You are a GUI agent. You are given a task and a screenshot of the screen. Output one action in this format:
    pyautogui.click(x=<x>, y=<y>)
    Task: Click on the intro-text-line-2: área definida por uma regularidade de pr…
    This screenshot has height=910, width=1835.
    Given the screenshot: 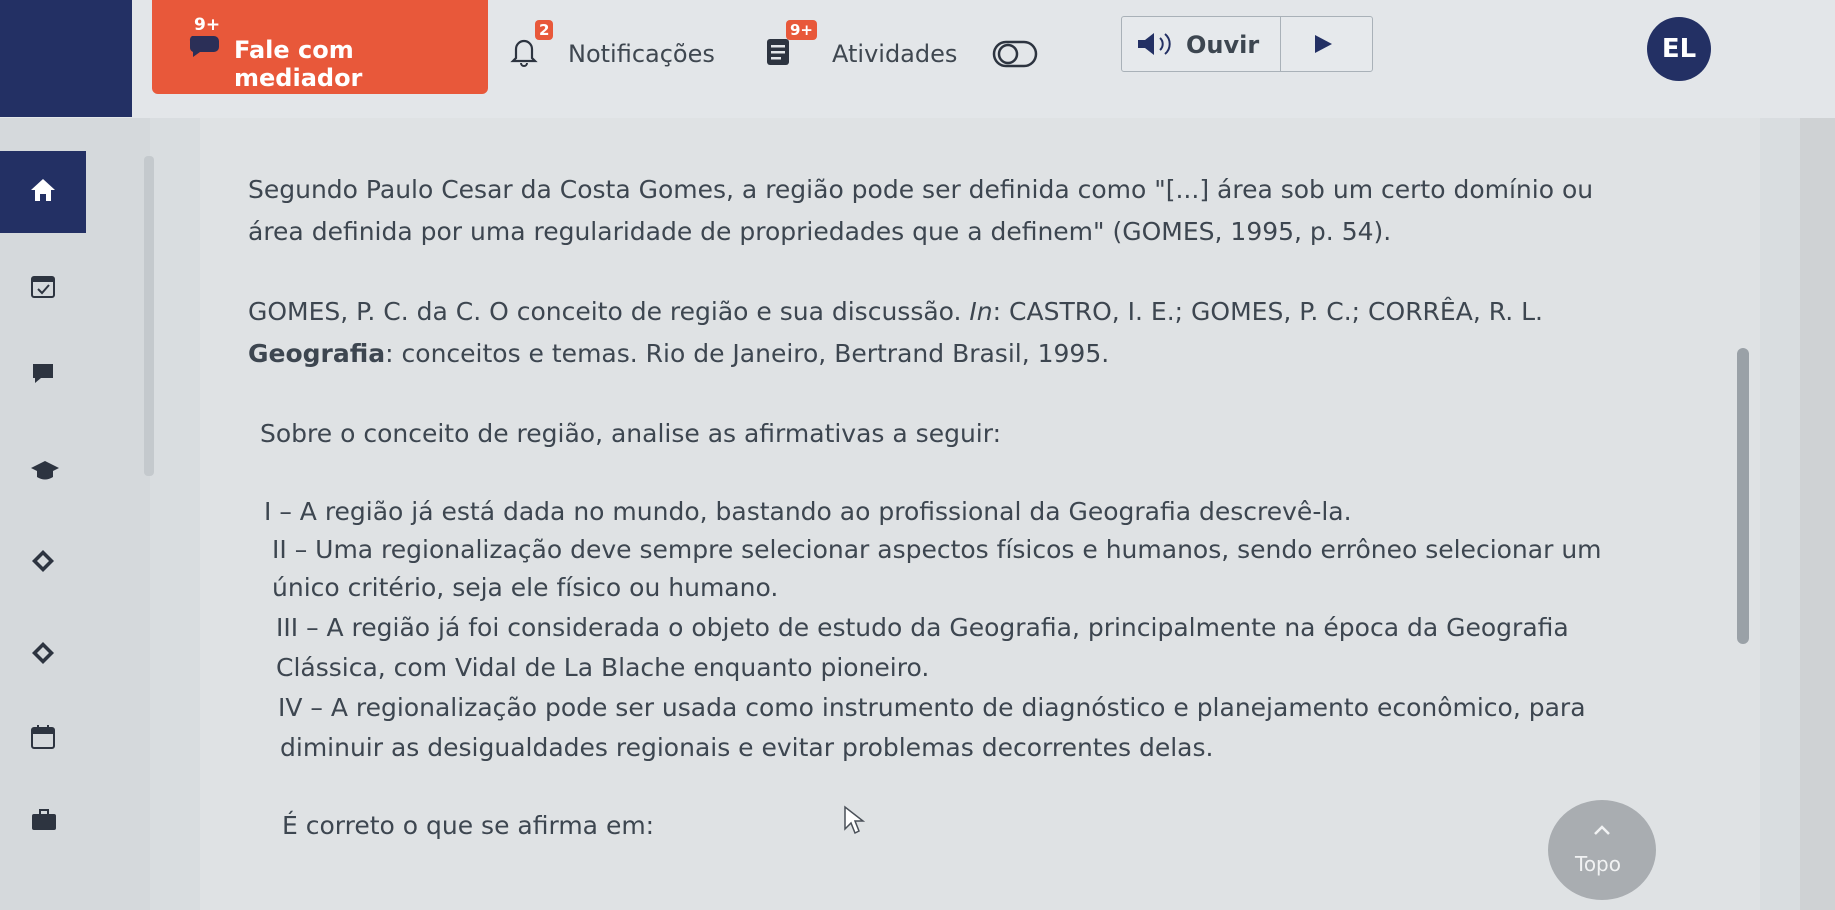 What is the action you would take?
    pyautogui.click(x=820, y=231)
    